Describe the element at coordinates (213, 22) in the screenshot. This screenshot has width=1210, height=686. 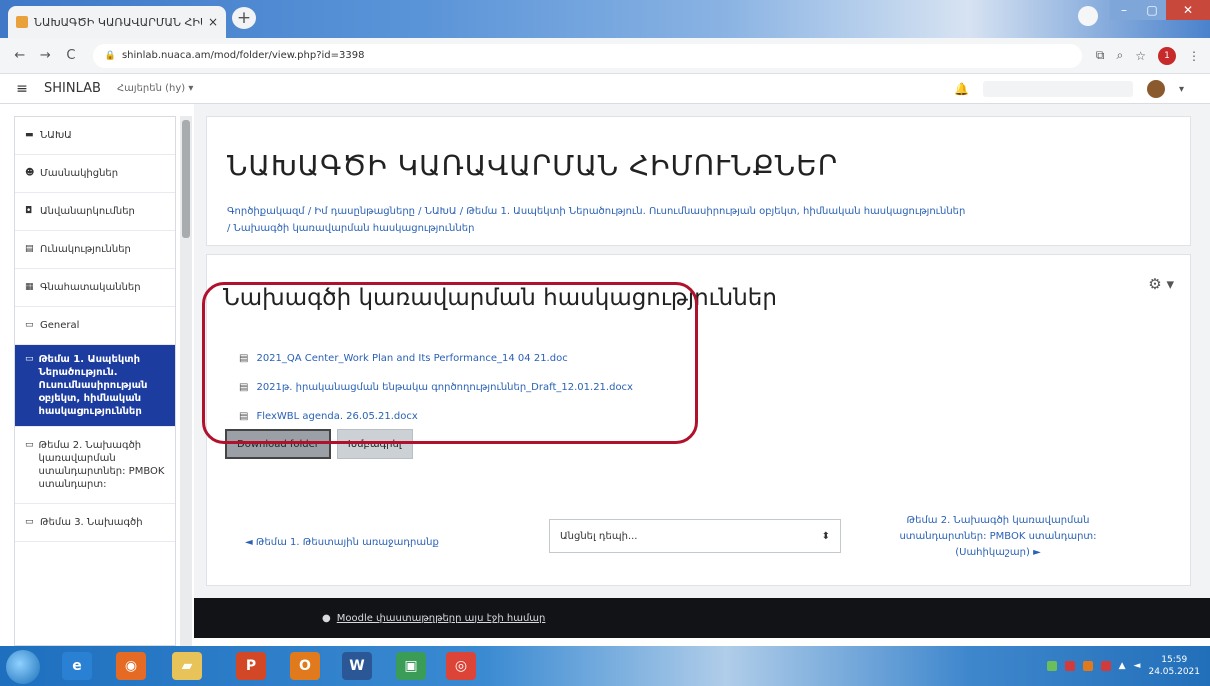
I see `tab-close-icon: ×` at that location.